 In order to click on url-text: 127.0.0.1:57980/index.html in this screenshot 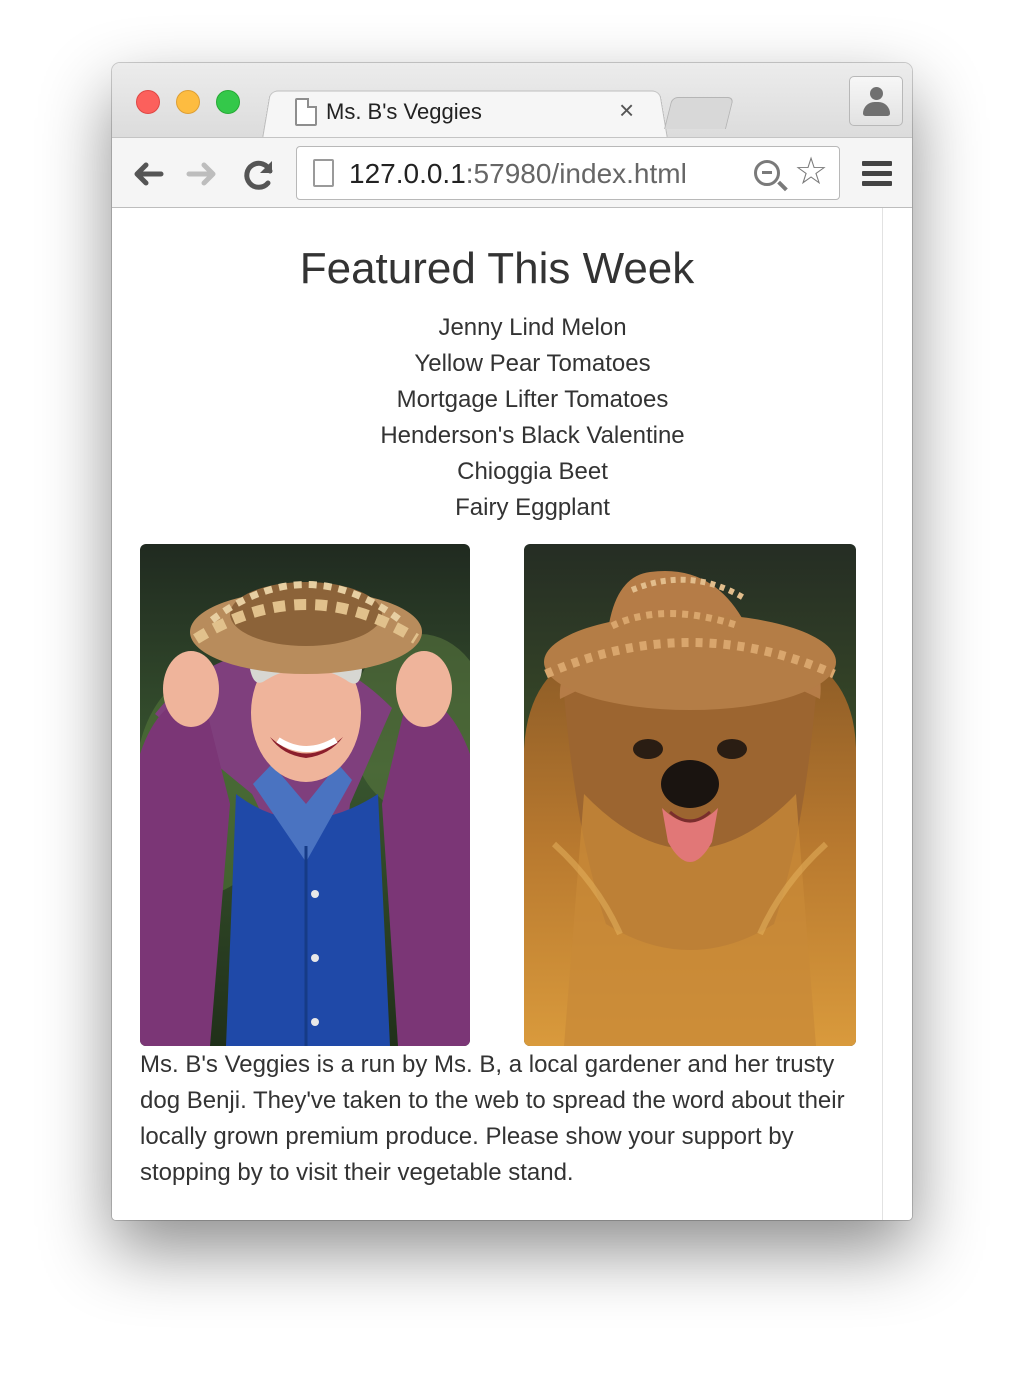, I will do `click(518, 174)`.